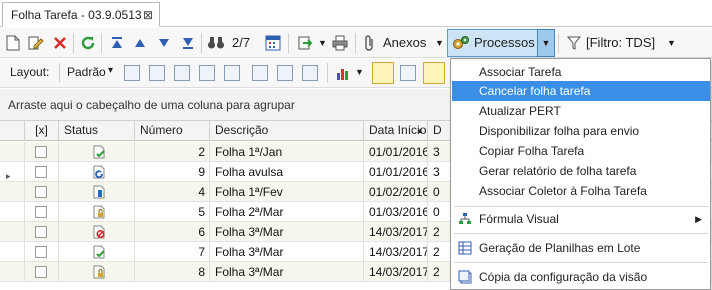 This screenshot has height=290, width=712. Describe the element at coordinates (88, 43) in the screenshot. I see `refresh-icon` at that location.